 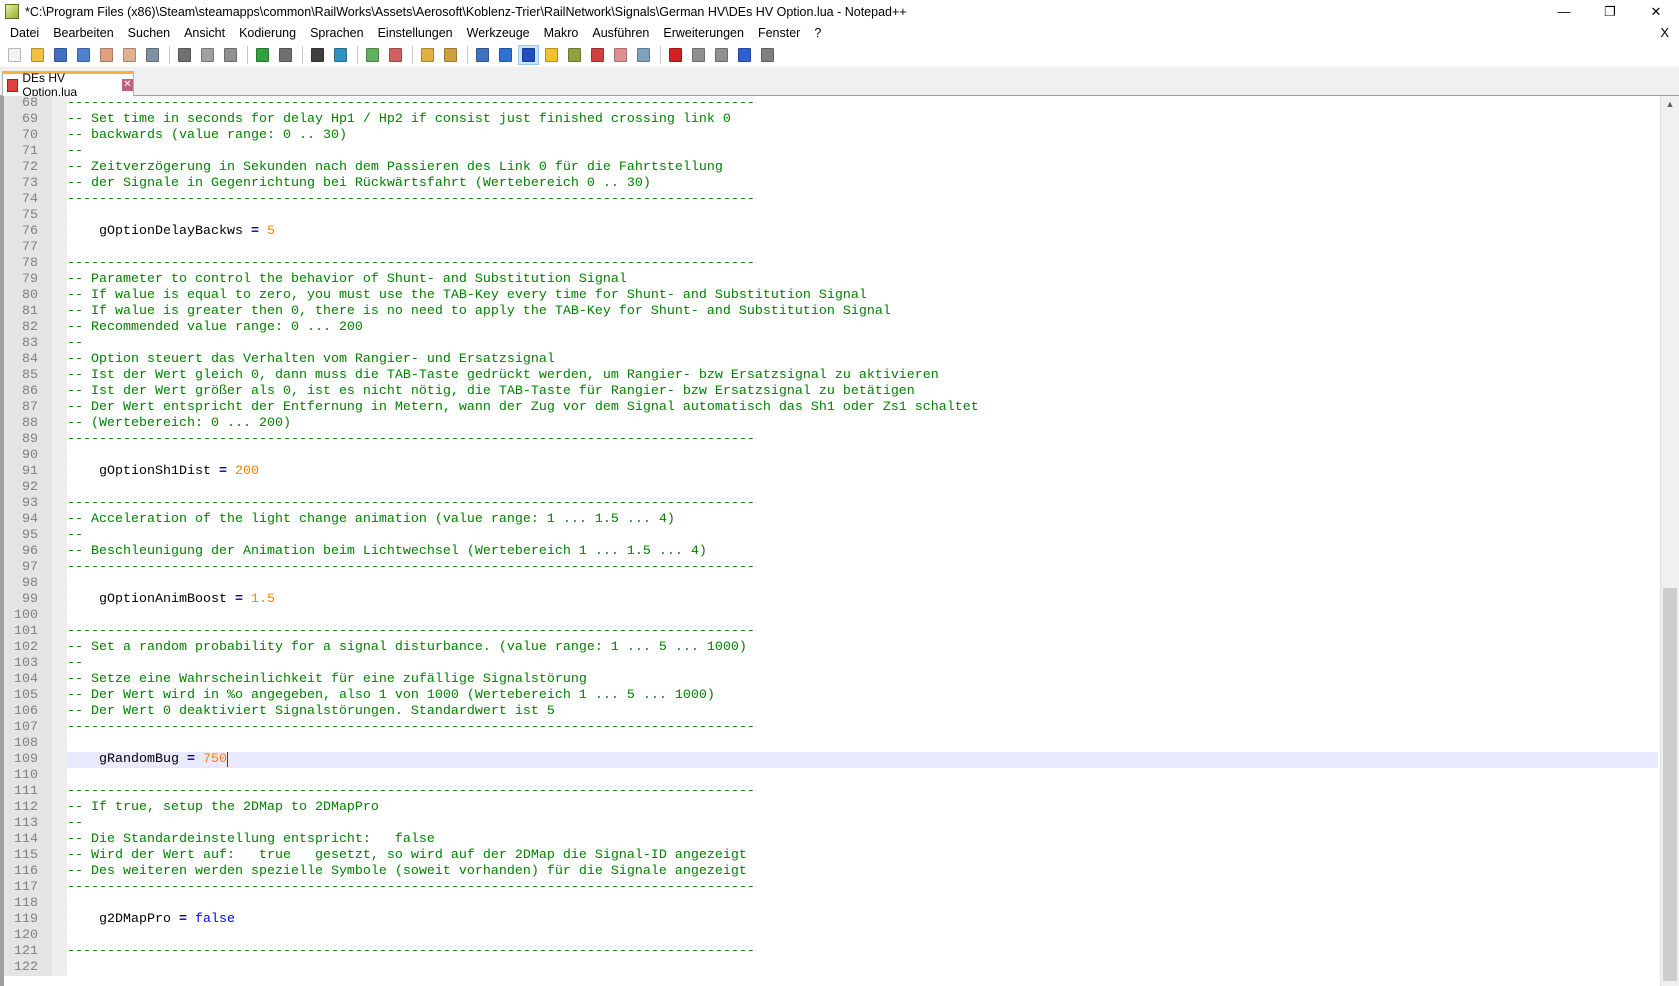 What do you see at coordinates (862, 136) in the screenshot?
I see `line-text: -- backwards (value range: 0 .. 30)` at bounding box center [862, 136].